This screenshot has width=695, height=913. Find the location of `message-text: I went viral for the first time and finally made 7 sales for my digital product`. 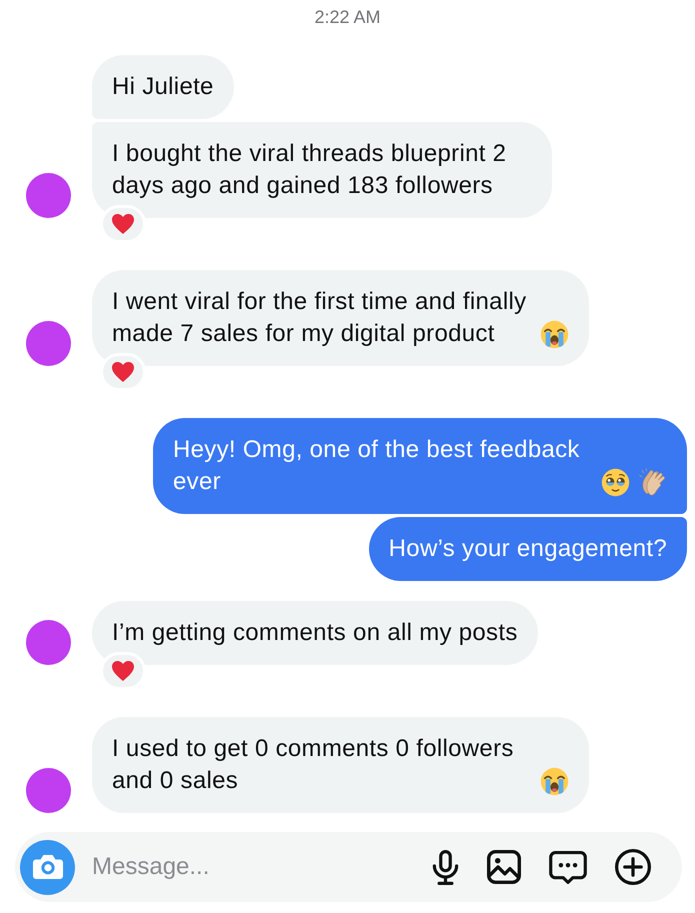

message-text: I went viral for the first time and finally made 7 sales for my digital product is located at coordinates (320, 318).